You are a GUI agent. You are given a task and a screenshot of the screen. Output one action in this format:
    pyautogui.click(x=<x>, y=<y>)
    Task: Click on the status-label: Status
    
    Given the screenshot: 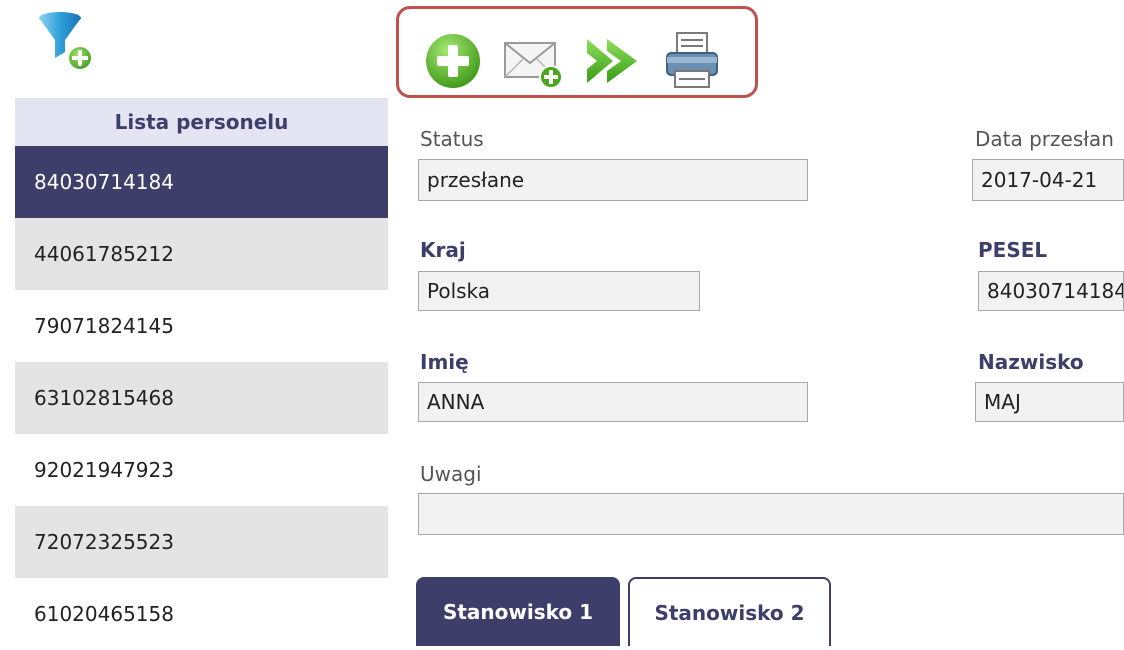 What is the action you would take?
    pyautogui.click(x=452, y=139)
    